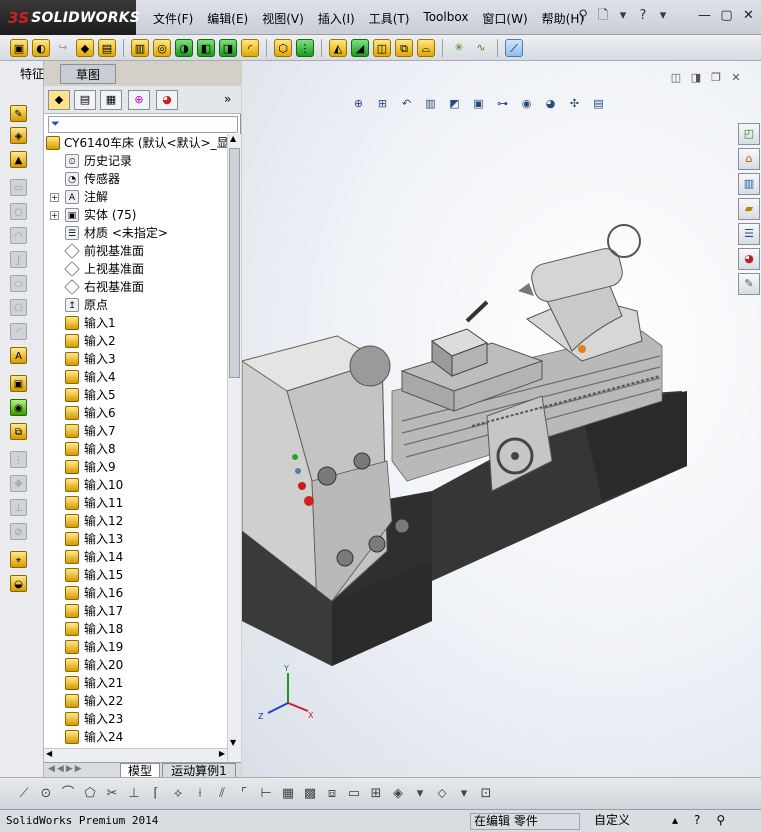 The image size is (761, 832). Describe the element at coordinates (135, 593) in the screenshot. I see `import-feature-item: 输入16` at that location.